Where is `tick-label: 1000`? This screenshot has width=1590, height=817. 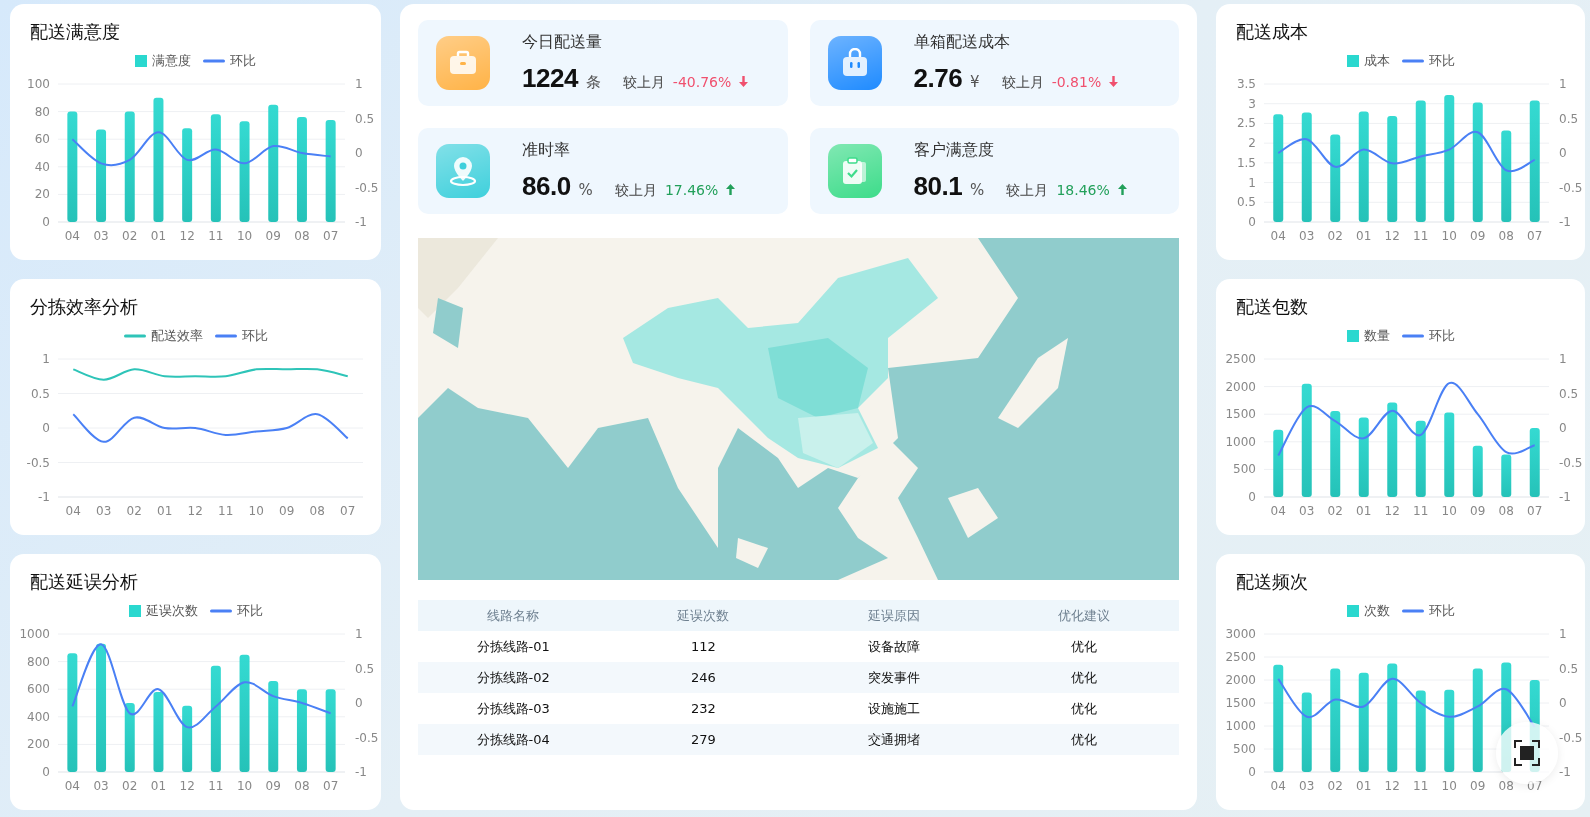
tick-label: 1000 is located at coordinates (34, 634).